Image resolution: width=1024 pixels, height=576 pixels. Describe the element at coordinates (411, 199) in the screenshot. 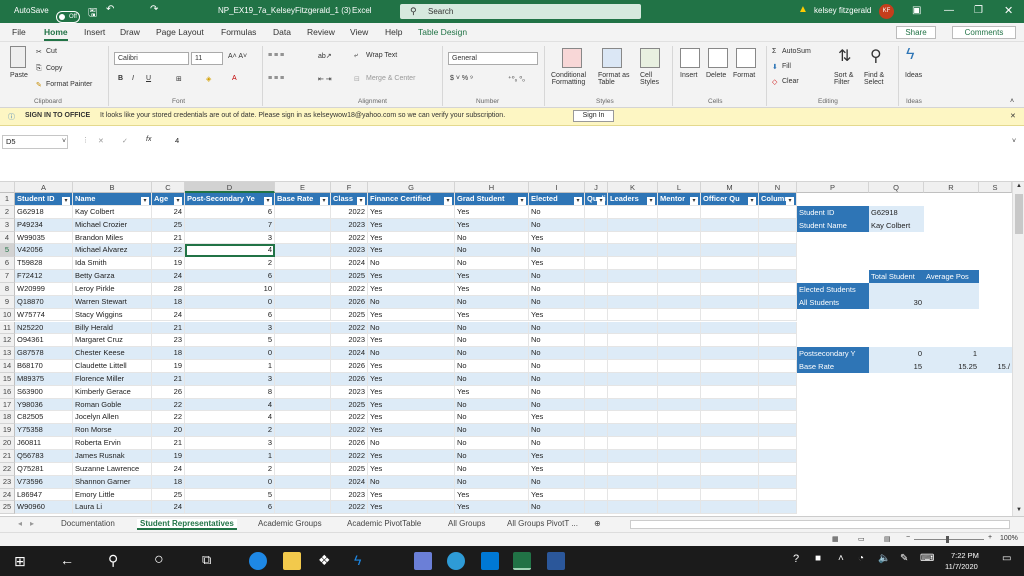

I see `table-header-cell: Finance Certified` at that location.